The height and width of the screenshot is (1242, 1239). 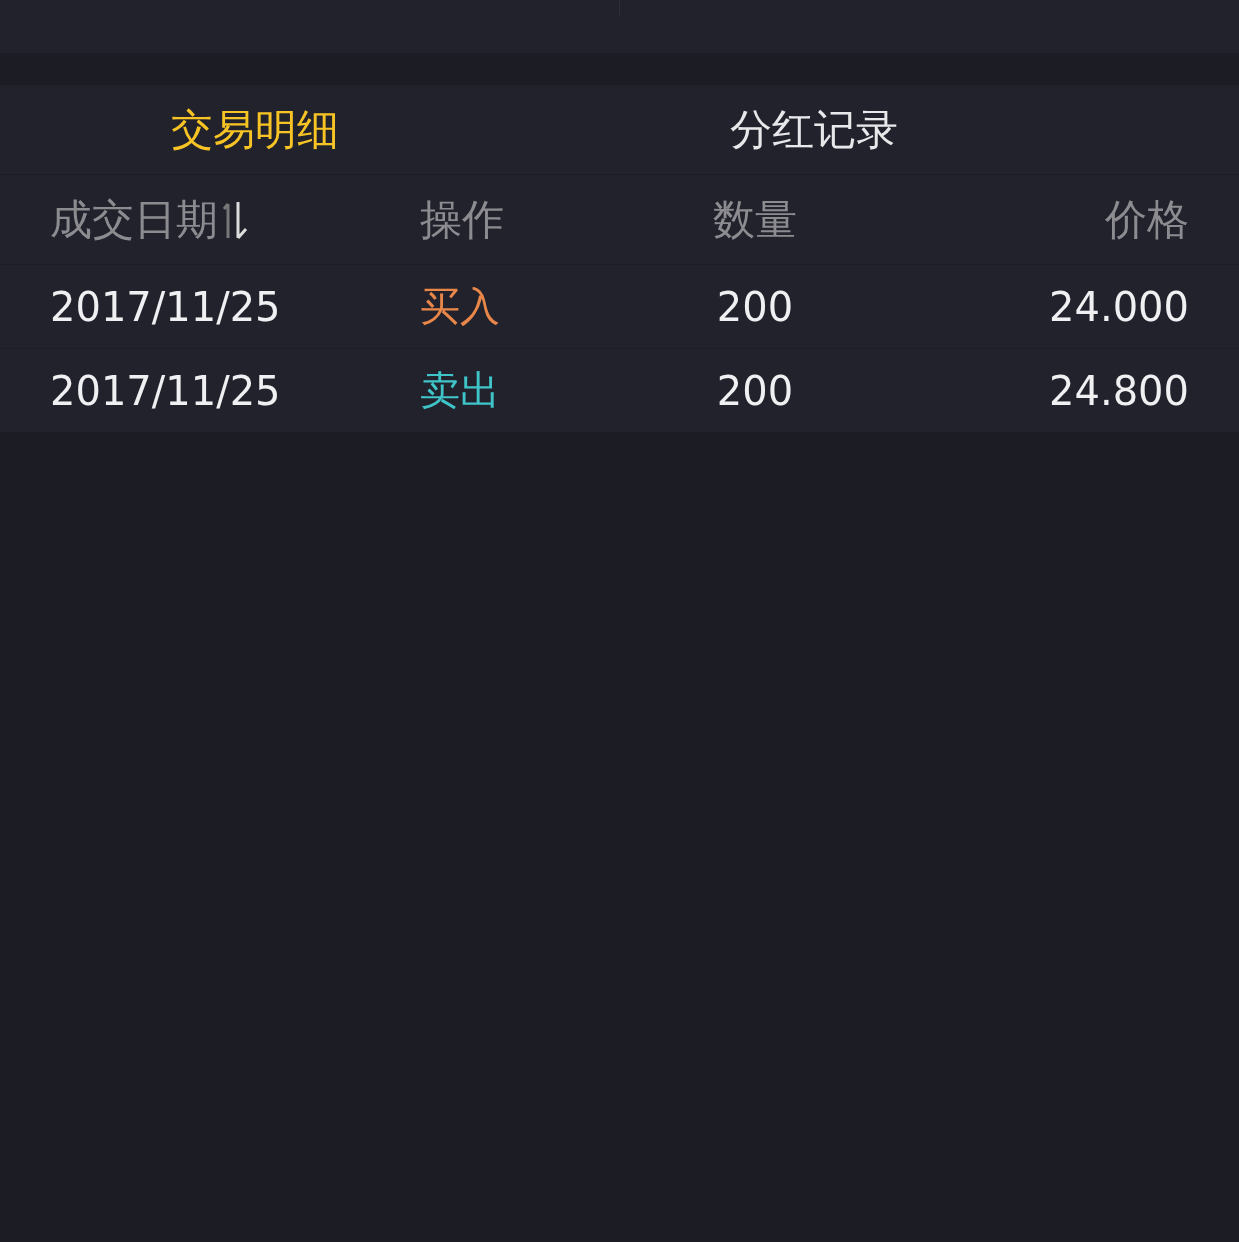 I want to click on column-header: 成交日期, so click(x=134, y=219).